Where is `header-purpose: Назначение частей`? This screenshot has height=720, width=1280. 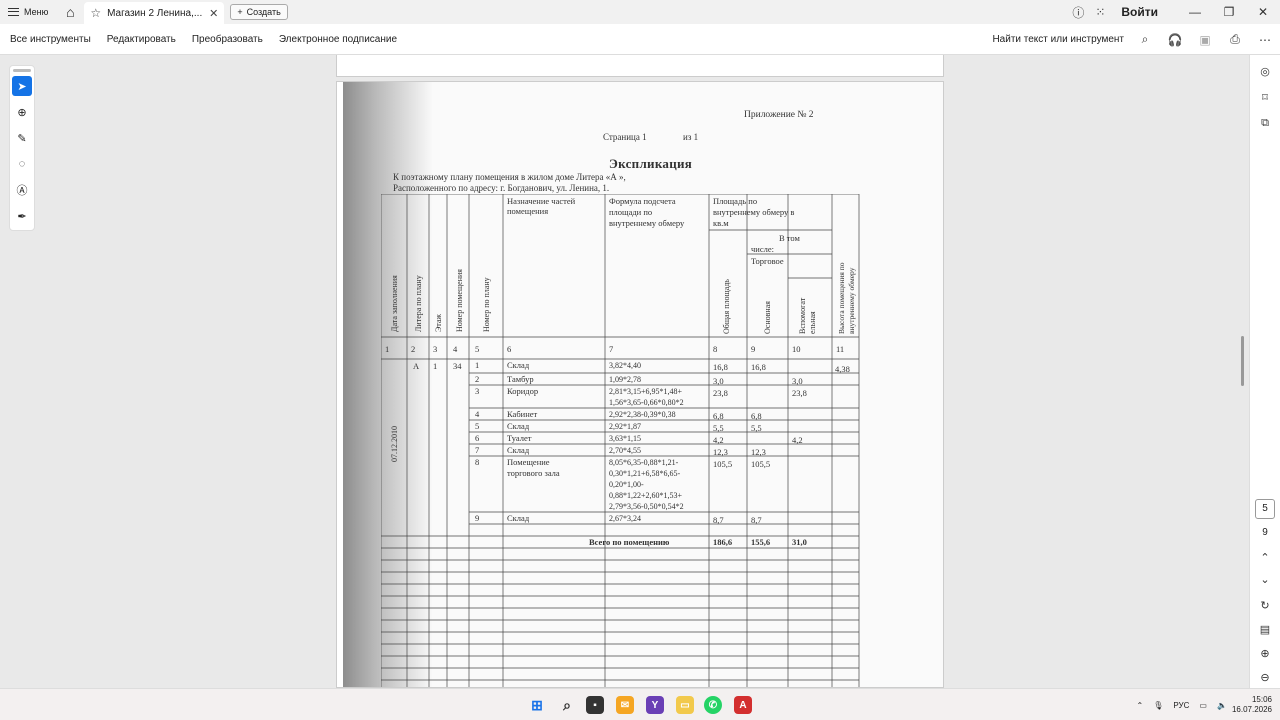
header-purpose: Назначение частей is located at coordinates (541, 201).